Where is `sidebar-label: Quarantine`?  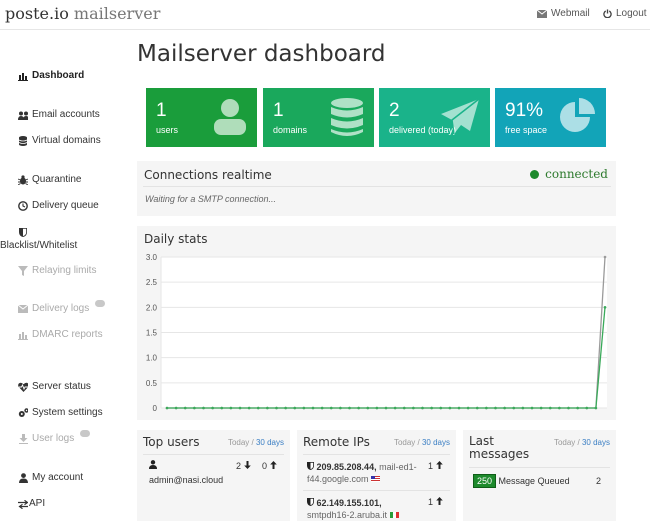
sidebar-label: Quarantine is located at coordinates (57, 179).